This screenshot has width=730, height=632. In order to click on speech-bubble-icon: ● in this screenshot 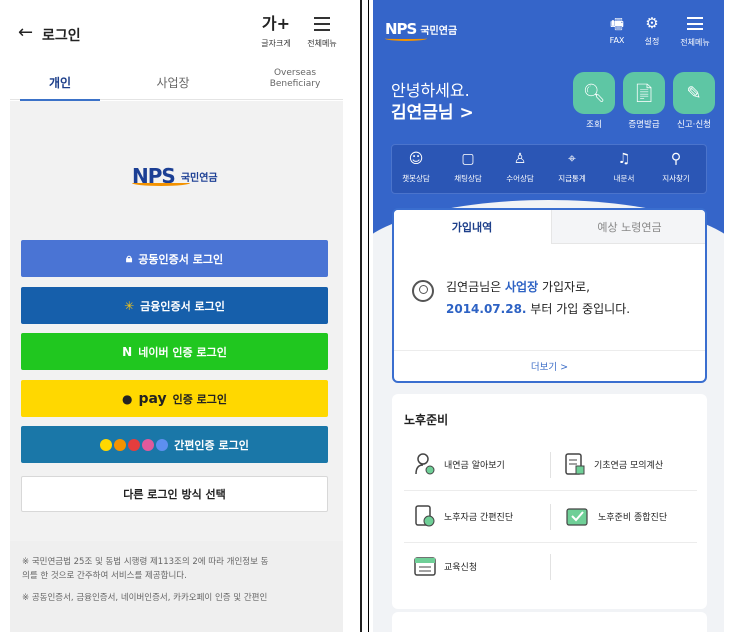, I will do `click(127, 398)`.